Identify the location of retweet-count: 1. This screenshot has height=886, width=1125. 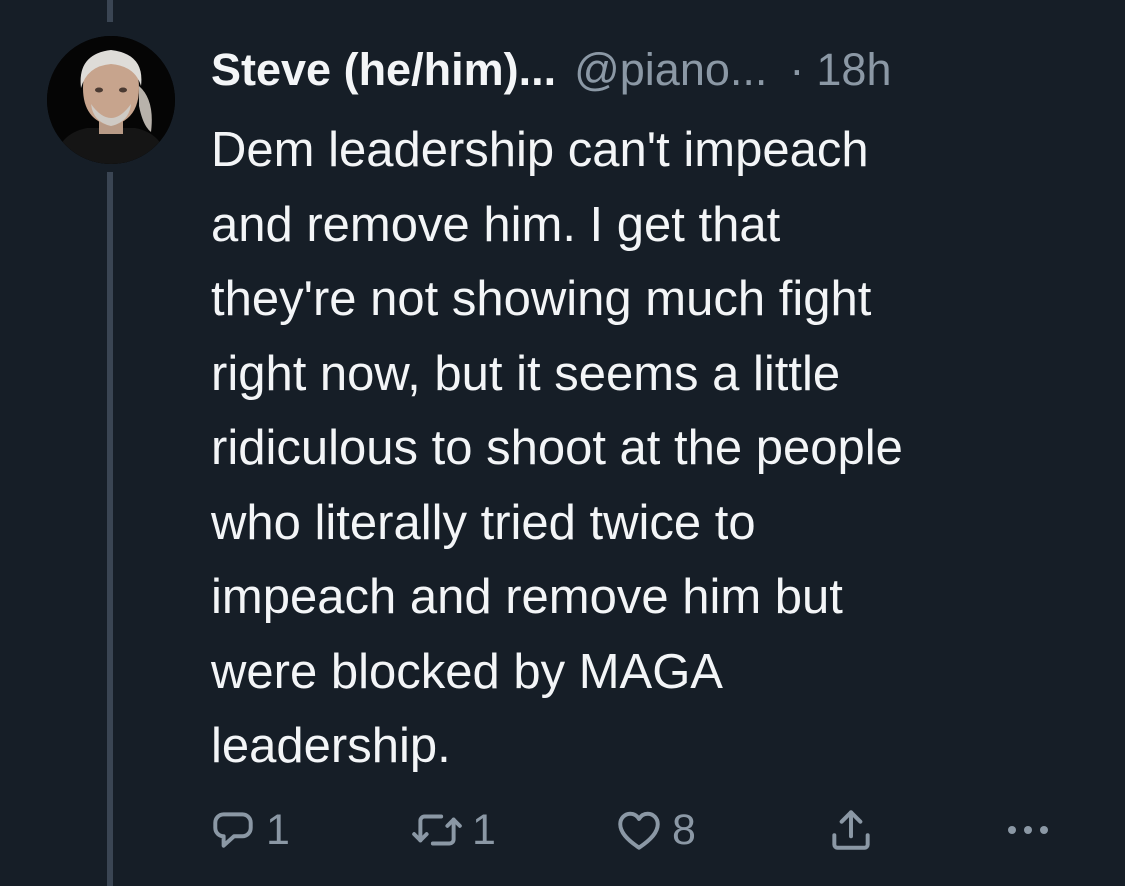
(484, 829).